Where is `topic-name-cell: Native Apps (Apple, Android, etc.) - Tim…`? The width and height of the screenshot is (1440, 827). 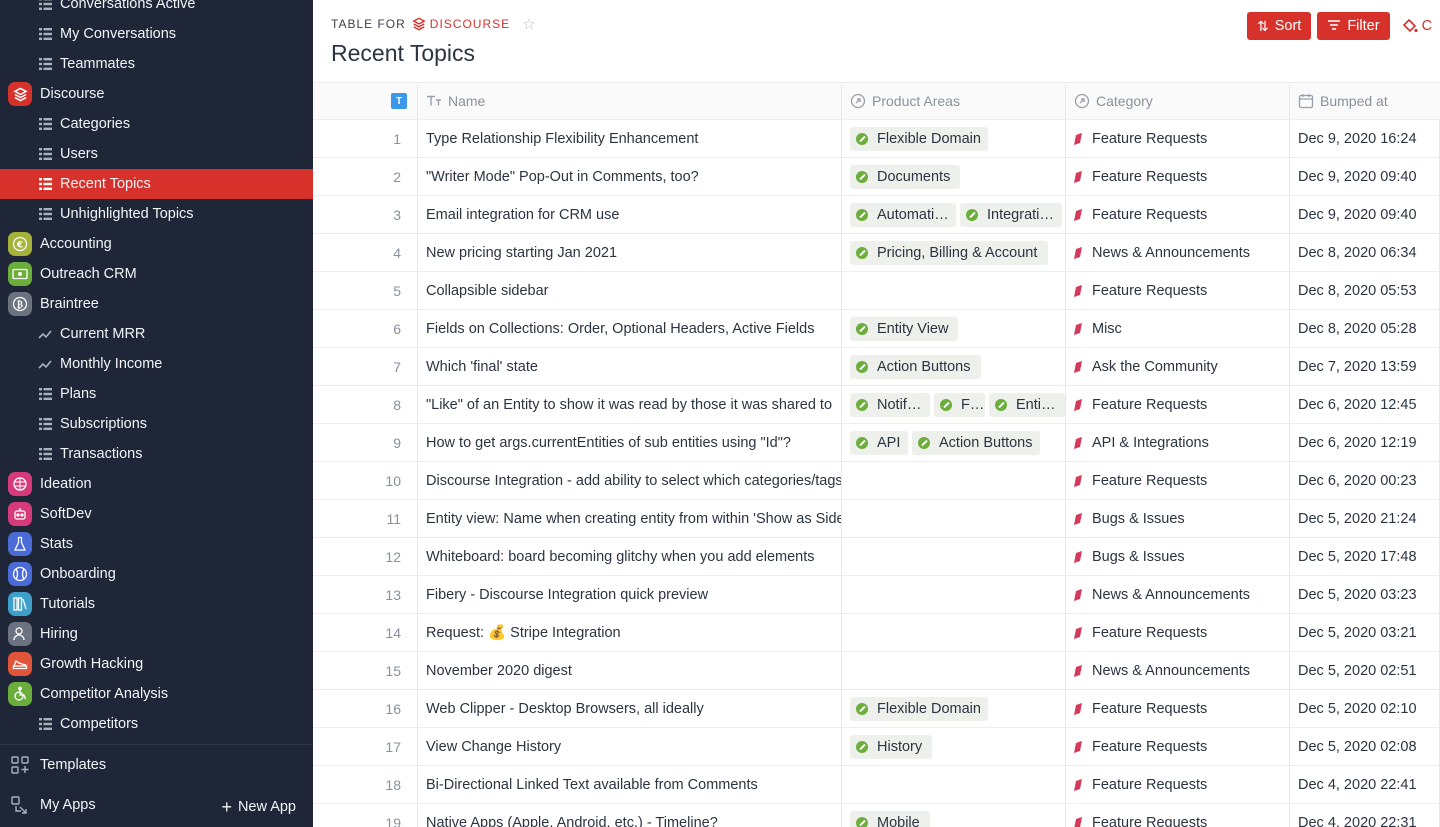
topic-name-cell: Native Apps (Apple, Android, etc.) - Tim… is located at coordinates (630, 815).